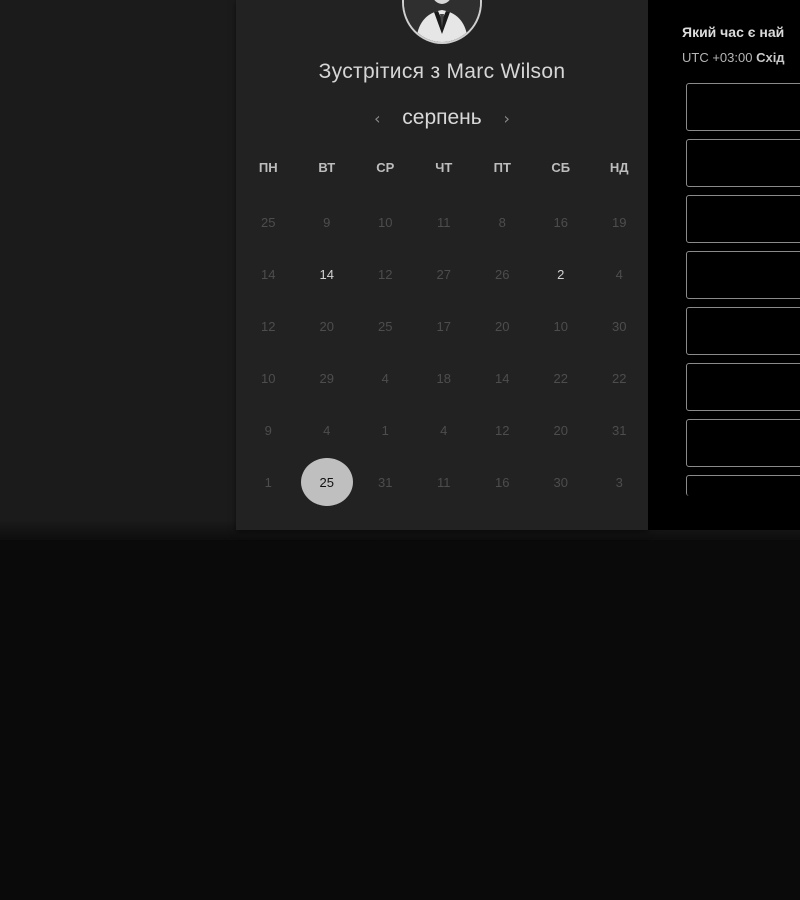 This screenshot has width=800, height=900. I want to click on calendar-day: 26, so click(502, 274).